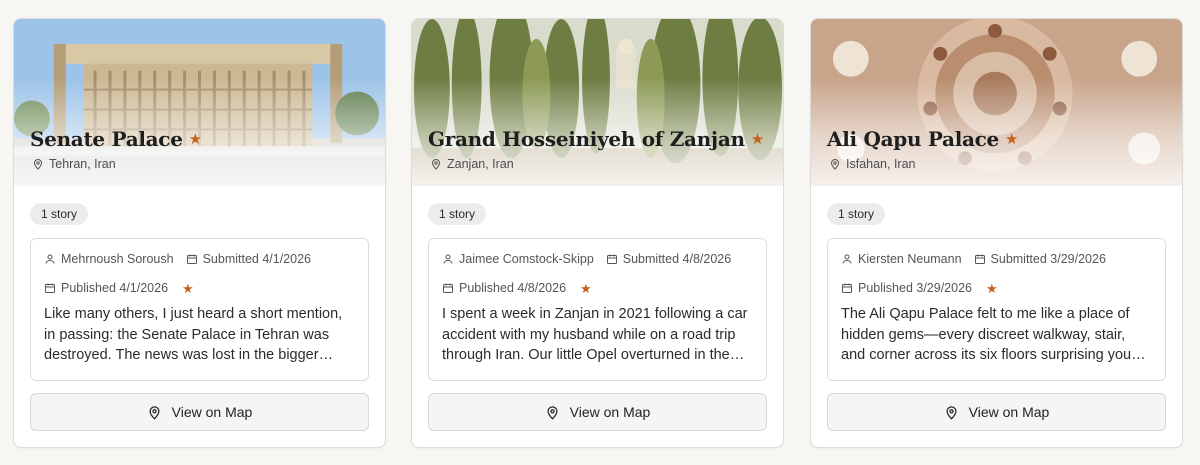 Image resolution: width=1200 pixels, height=465 pixels. What do you see at coordinates (668, 259) in the screenshot?
I see `story-submitted-date: Submitted 4/8/2026` at bounding box center [668, 259].